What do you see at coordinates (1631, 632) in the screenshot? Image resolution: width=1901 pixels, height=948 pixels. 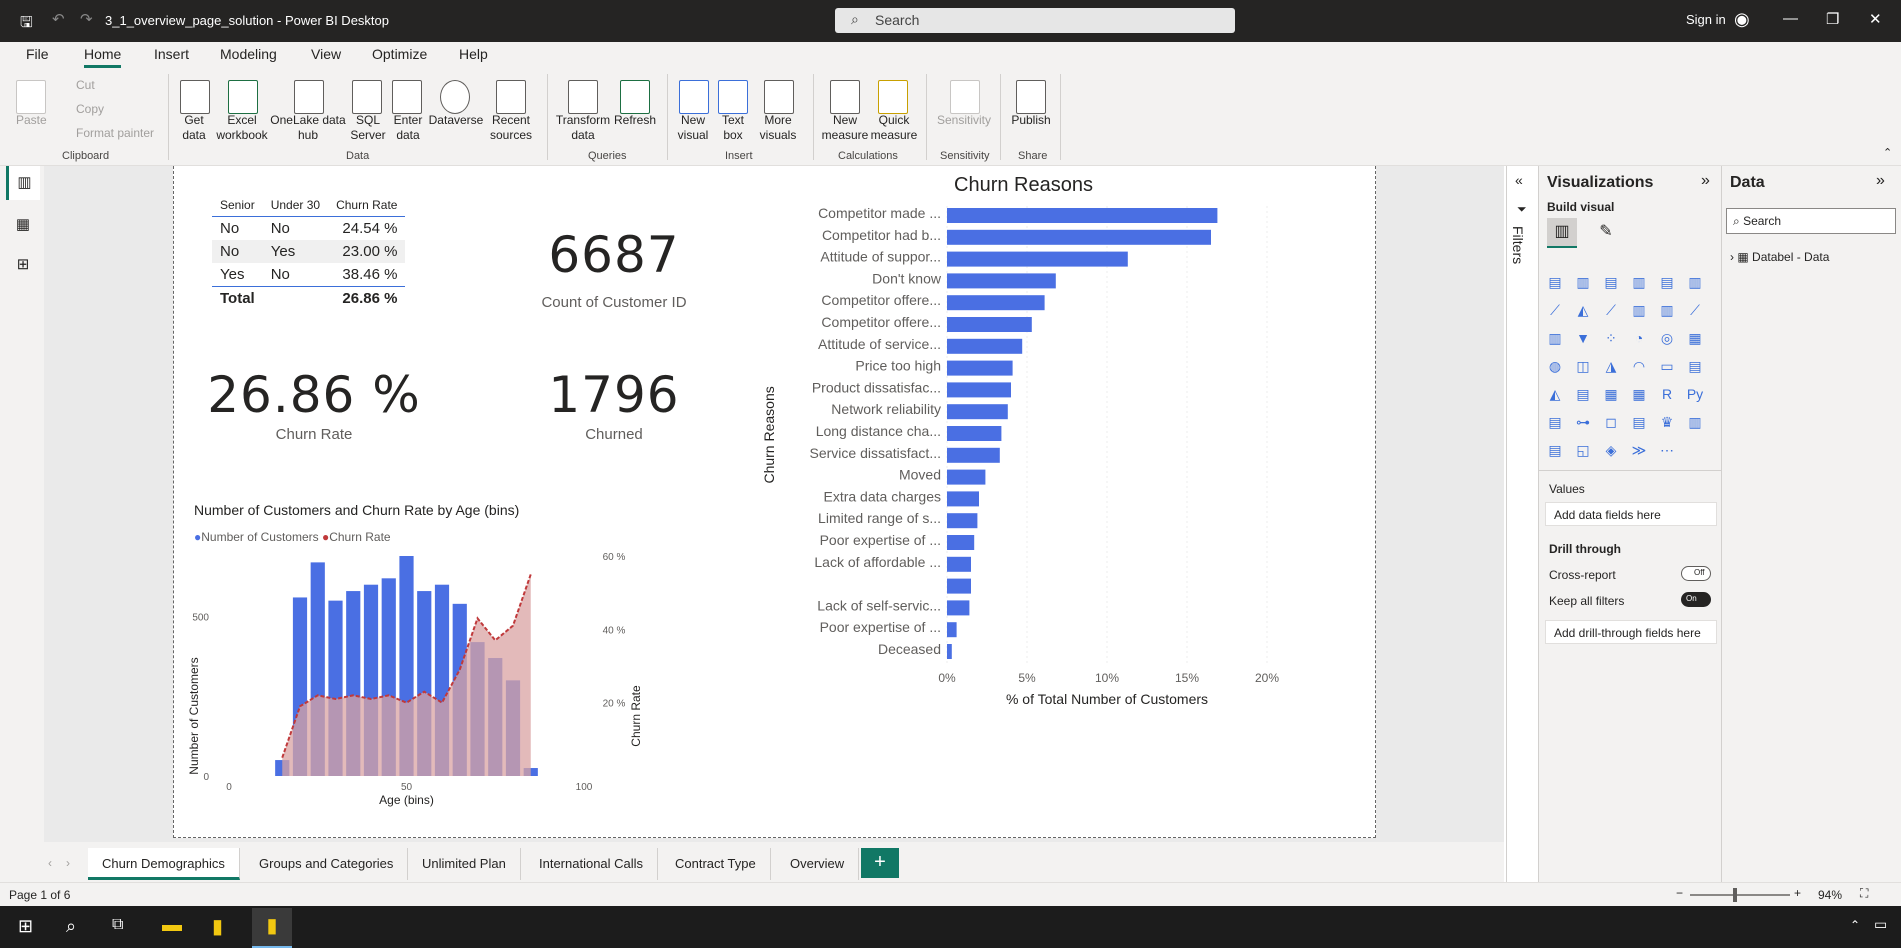 I see `add-drill-through-well: Add drill-through fields here` at bounding box center [1631, 632].